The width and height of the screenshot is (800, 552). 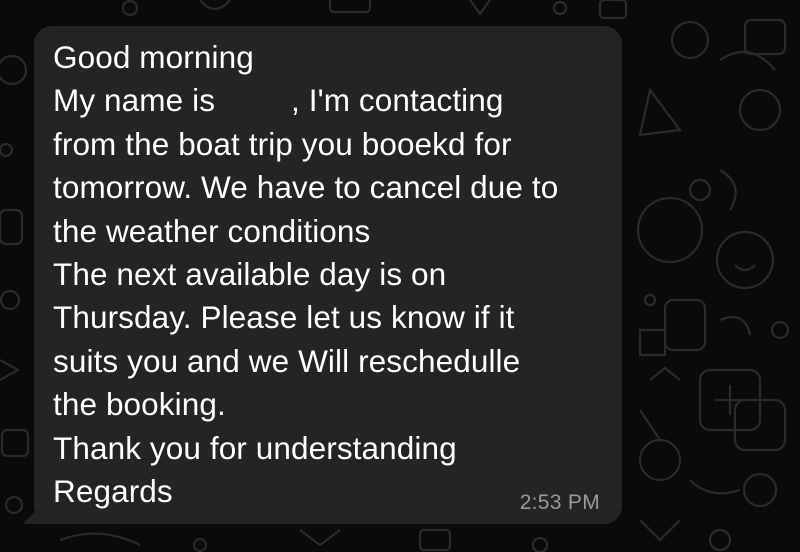 What do you see at coordinates (139, 404) in the screenshot?
I see `message-line: the booking.` at bounding box center [139, 404].